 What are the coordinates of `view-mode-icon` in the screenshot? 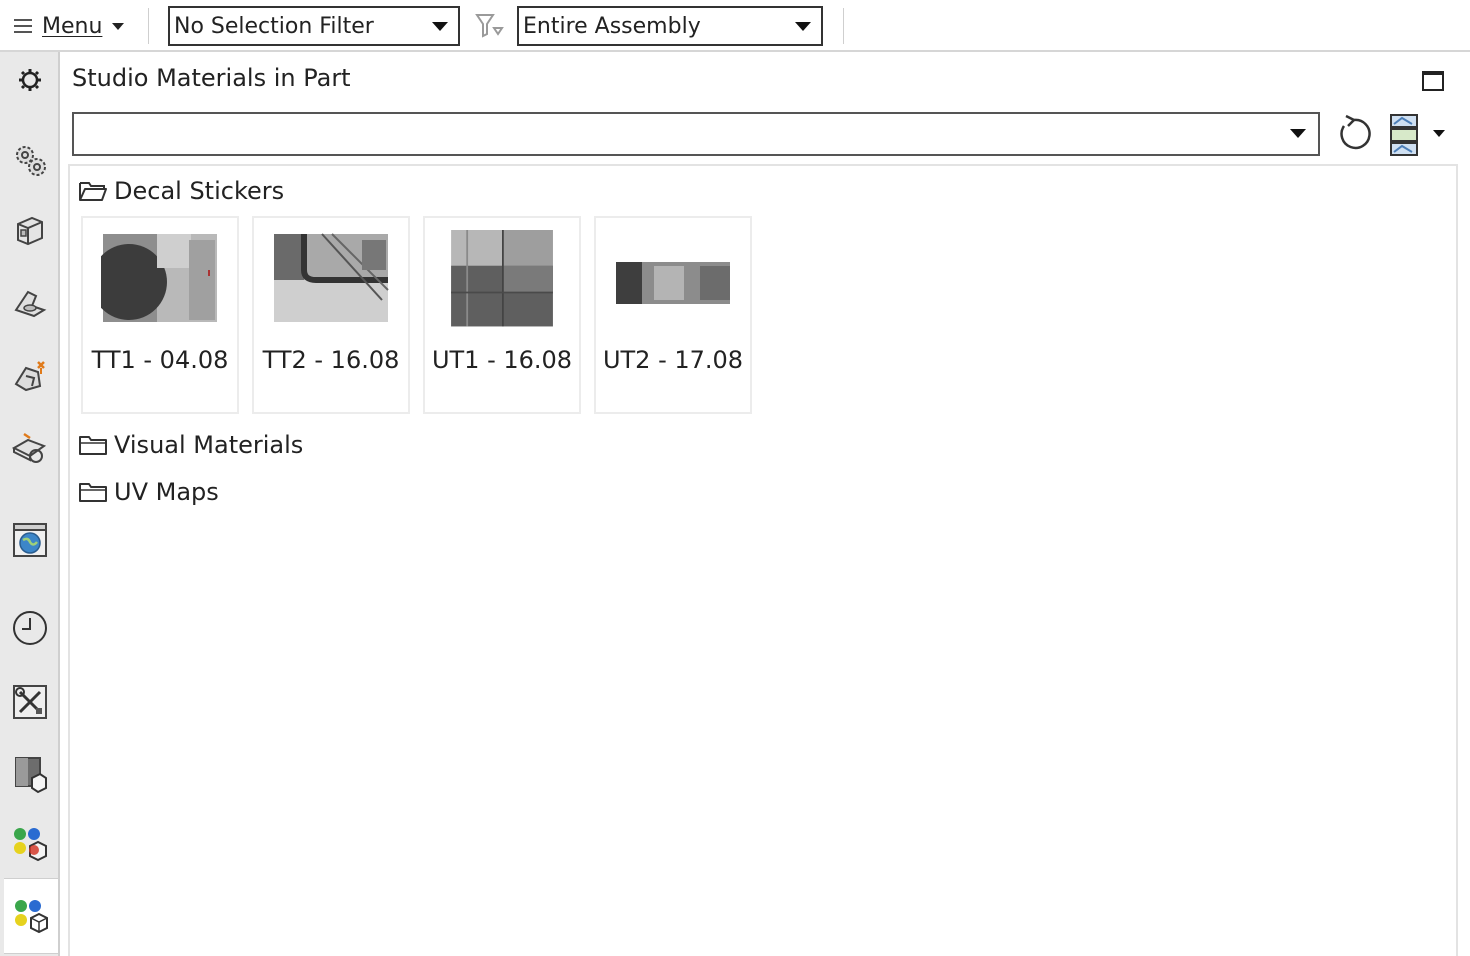 It's located at (1406, 135).